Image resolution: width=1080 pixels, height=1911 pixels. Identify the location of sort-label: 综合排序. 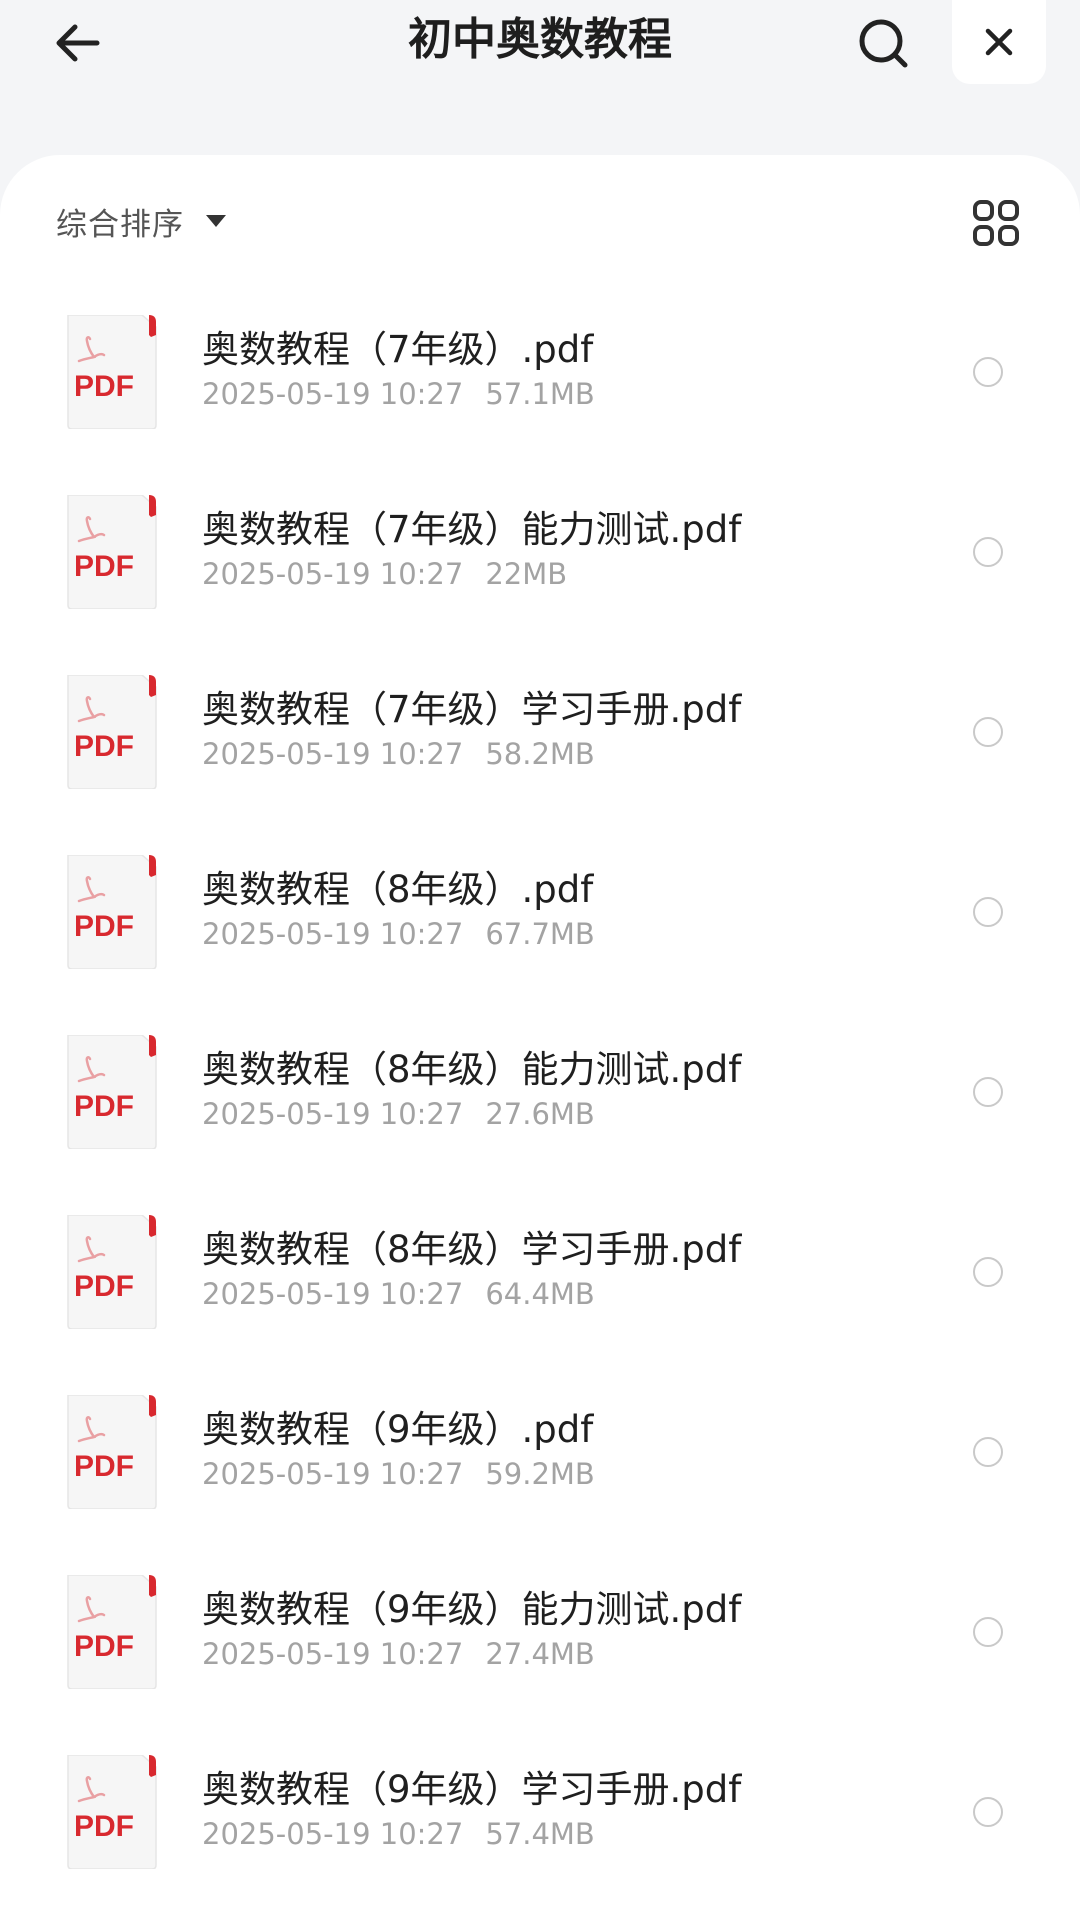
(120, 224).